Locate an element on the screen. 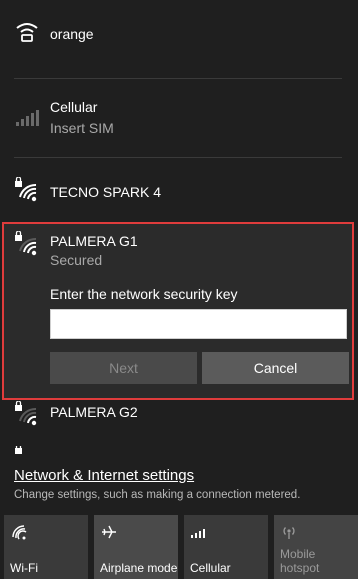  quick-action-airplane-mode: Airplane mode is located at coordinates (136, 547).